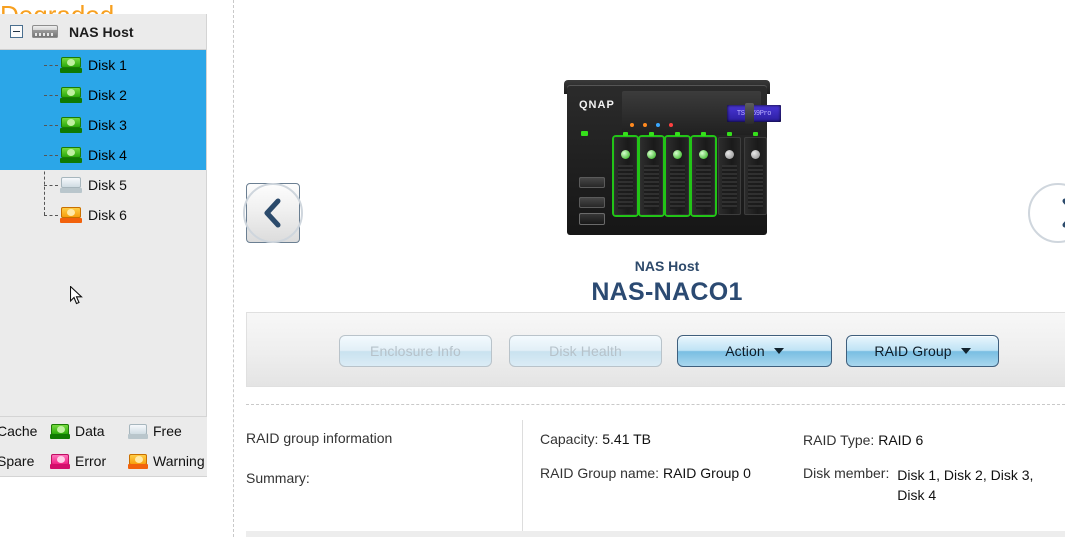 The image size is (1065, 537). I want to click on raid-info-title: RAID group information, so click(319, 438).